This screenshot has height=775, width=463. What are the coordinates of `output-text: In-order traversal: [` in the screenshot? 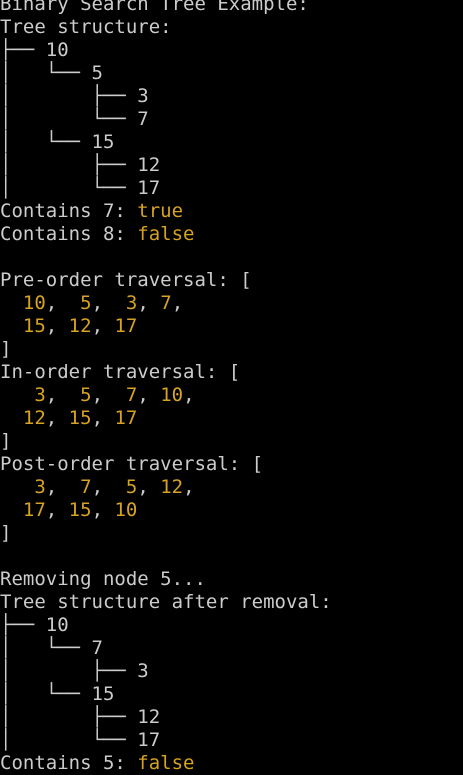 It's located at (120, 372).